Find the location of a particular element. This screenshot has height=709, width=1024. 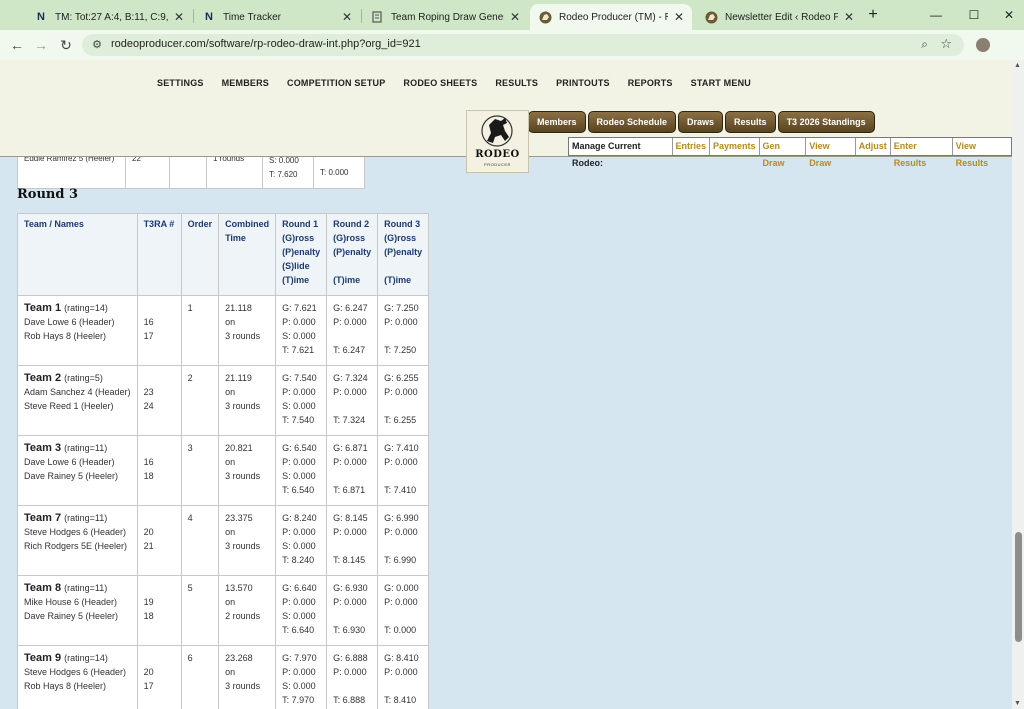

bookmark-star-icon: ☆ is located at coordinates (946, 44).